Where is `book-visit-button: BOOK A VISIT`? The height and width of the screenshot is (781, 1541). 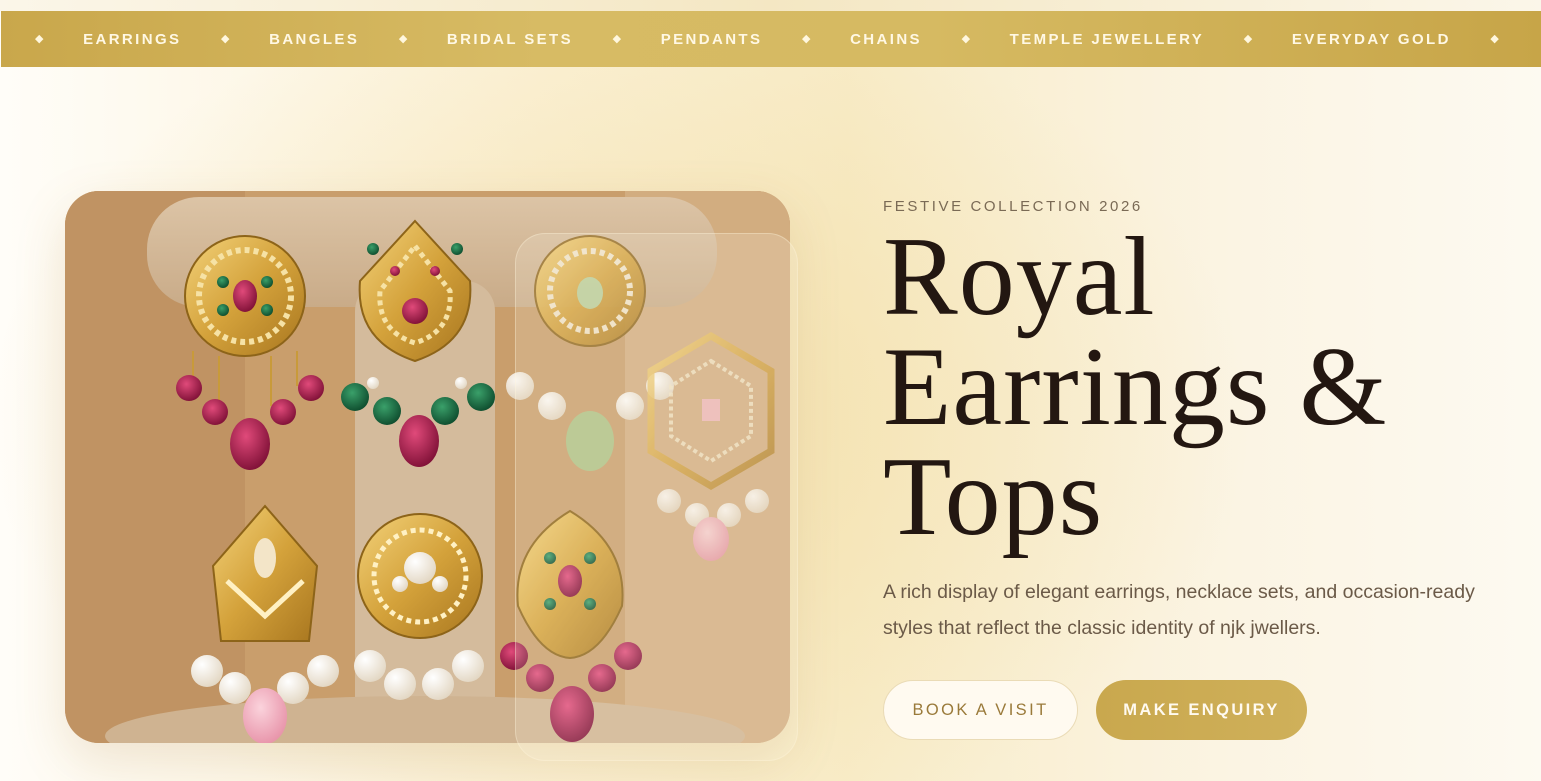
book-visit-button: BOOK A VISIT is located at coordinates (980, 710).